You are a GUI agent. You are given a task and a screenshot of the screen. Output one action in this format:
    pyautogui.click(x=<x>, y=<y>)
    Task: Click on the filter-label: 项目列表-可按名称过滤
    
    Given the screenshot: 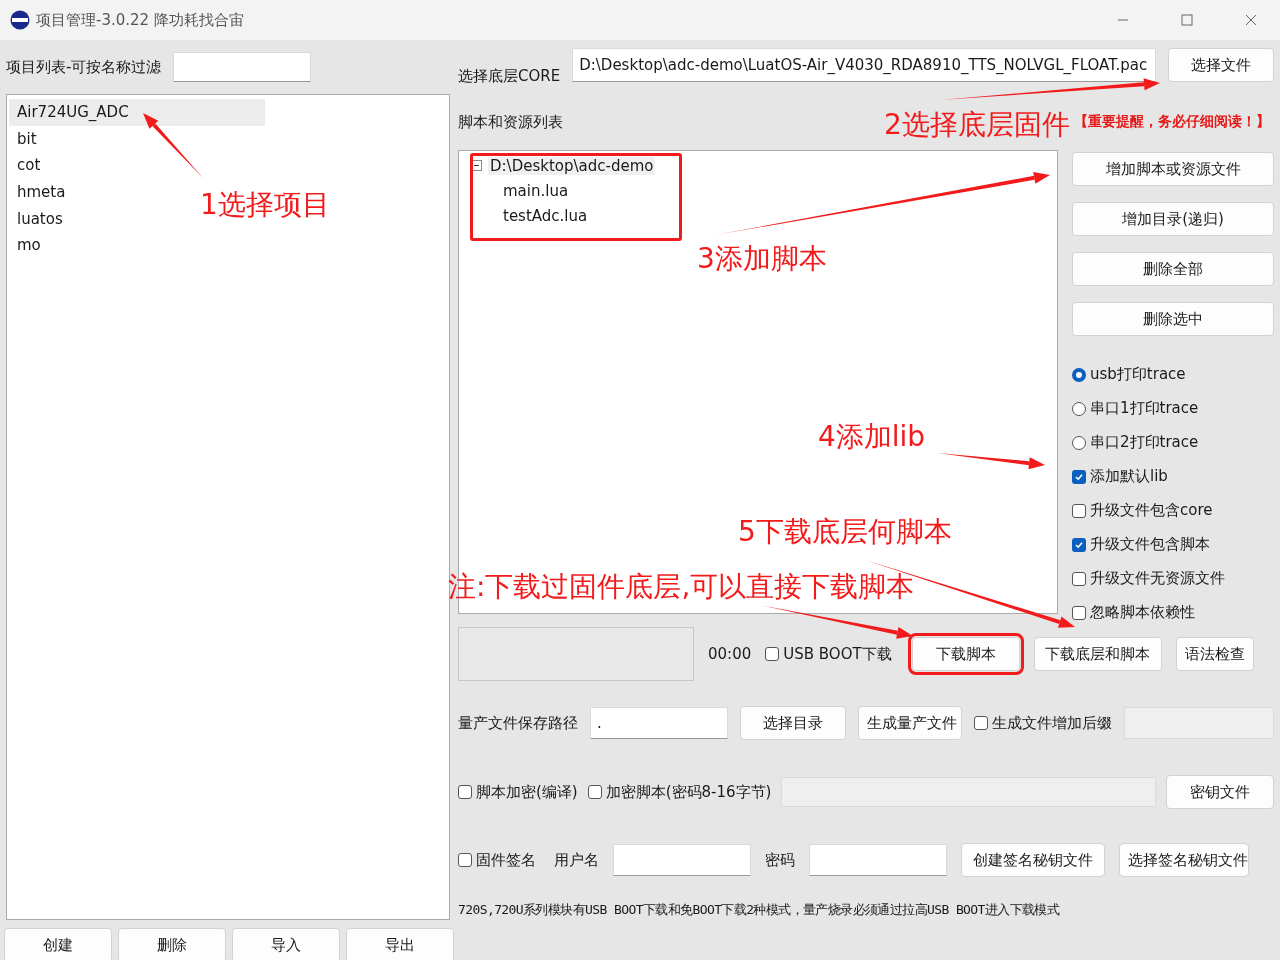 What is the action you would take?
    pyautogui.click(x=84, y=67)
    